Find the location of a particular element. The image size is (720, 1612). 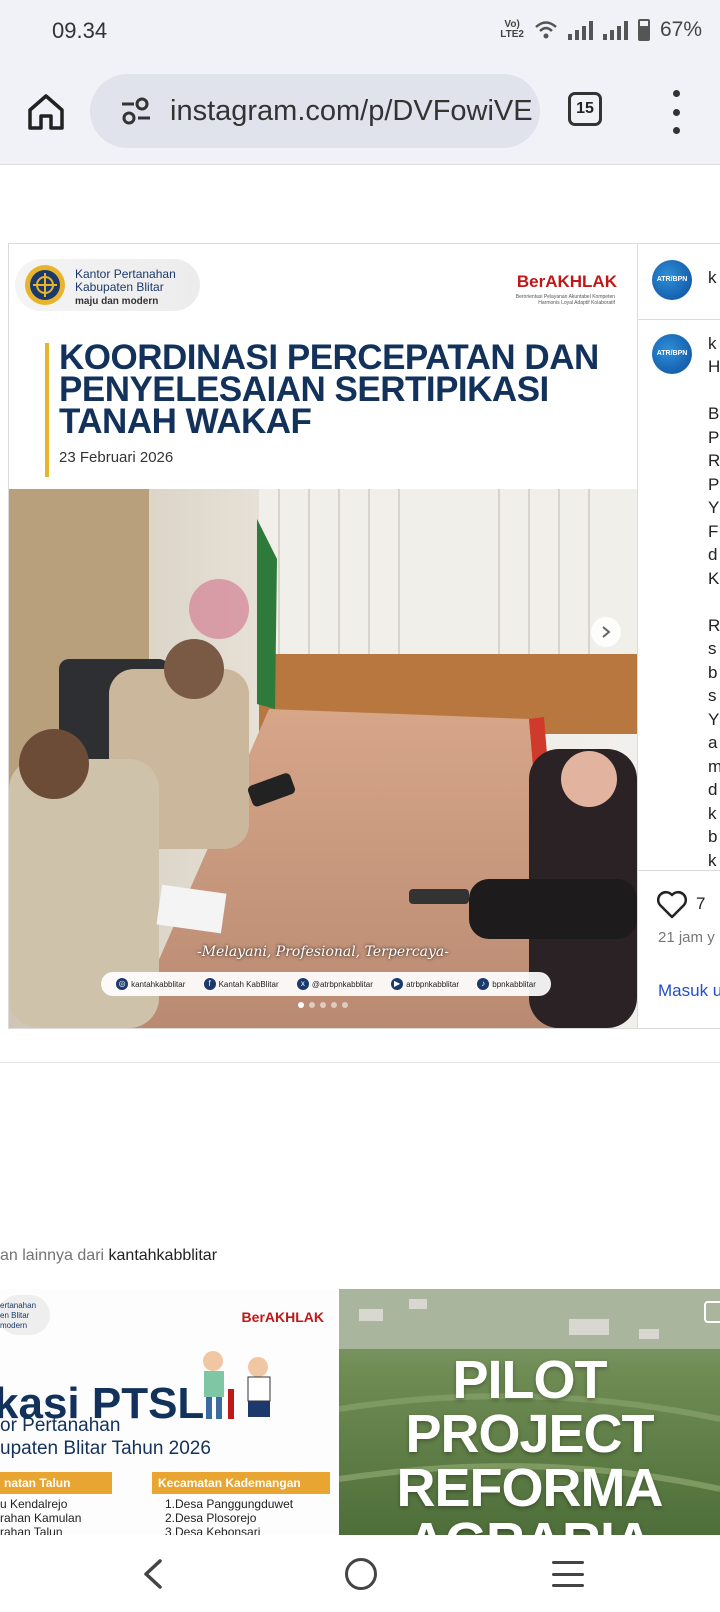

social-youtube: ▶ atrbpnkabblitar is located at coordinates (425, 984).